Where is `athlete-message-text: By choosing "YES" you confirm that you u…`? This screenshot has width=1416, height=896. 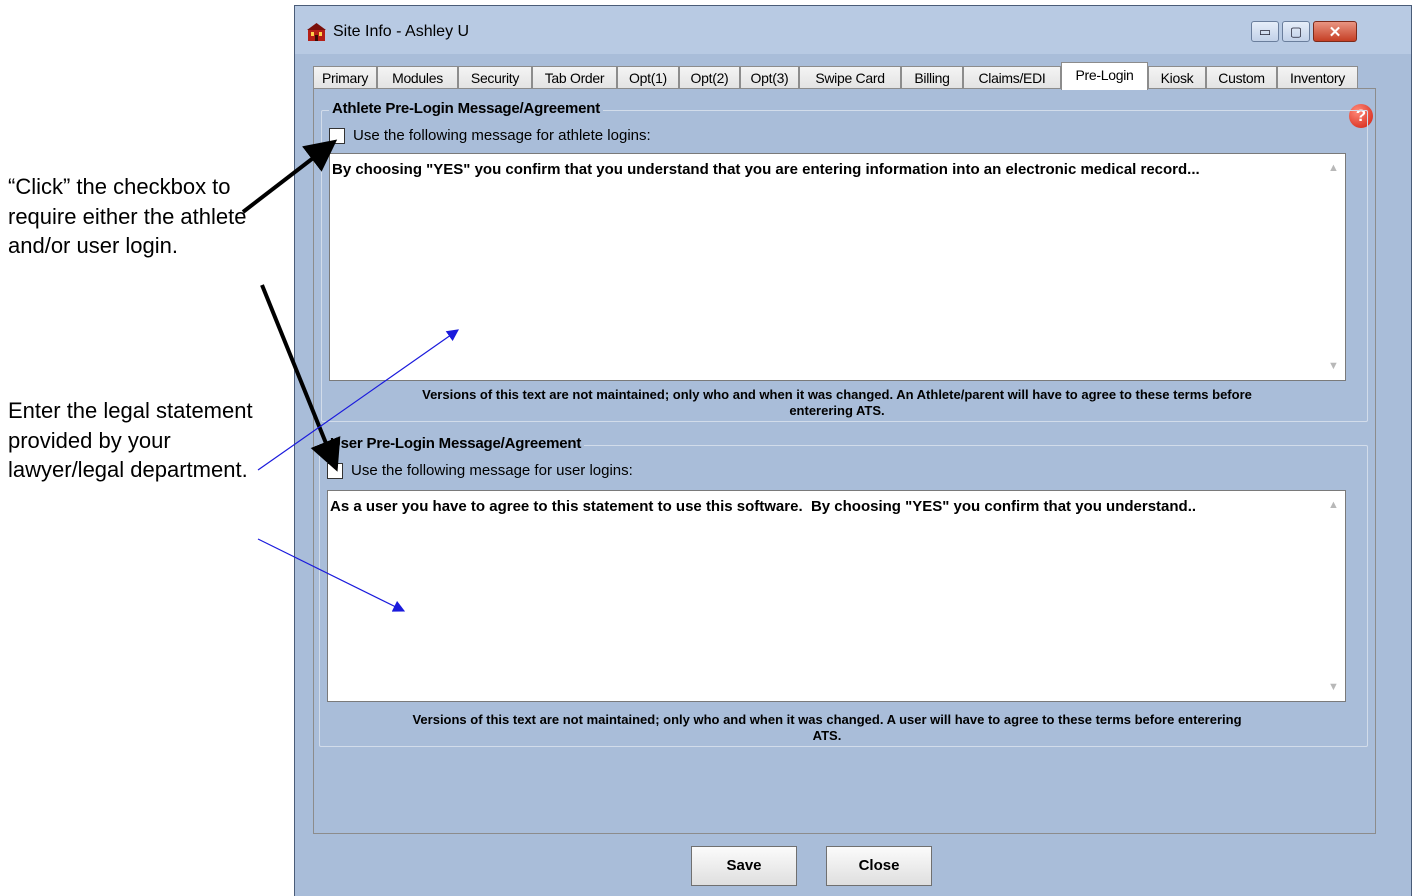
athlete-message-text: By choosing "YES" you confirm that you u… is located at coordinates (766, 169).